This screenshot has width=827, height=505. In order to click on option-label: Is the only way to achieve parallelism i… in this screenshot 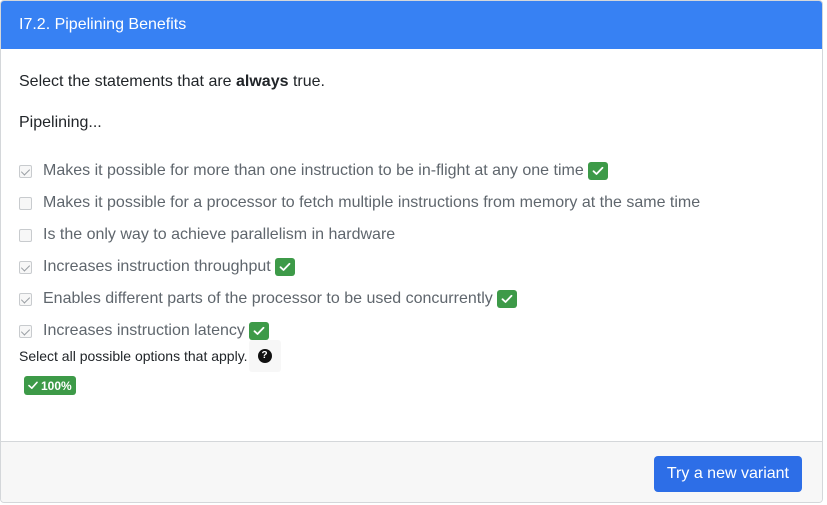, I will do `click(219, 234)`.